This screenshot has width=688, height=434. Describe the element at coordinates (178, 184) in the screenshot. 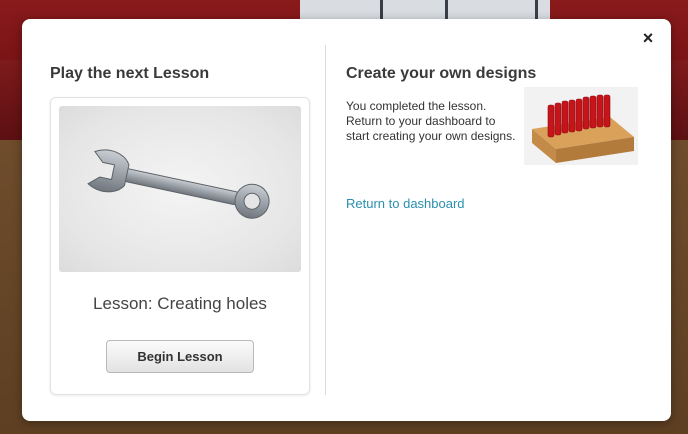

I see `wrench-icon` at that location.